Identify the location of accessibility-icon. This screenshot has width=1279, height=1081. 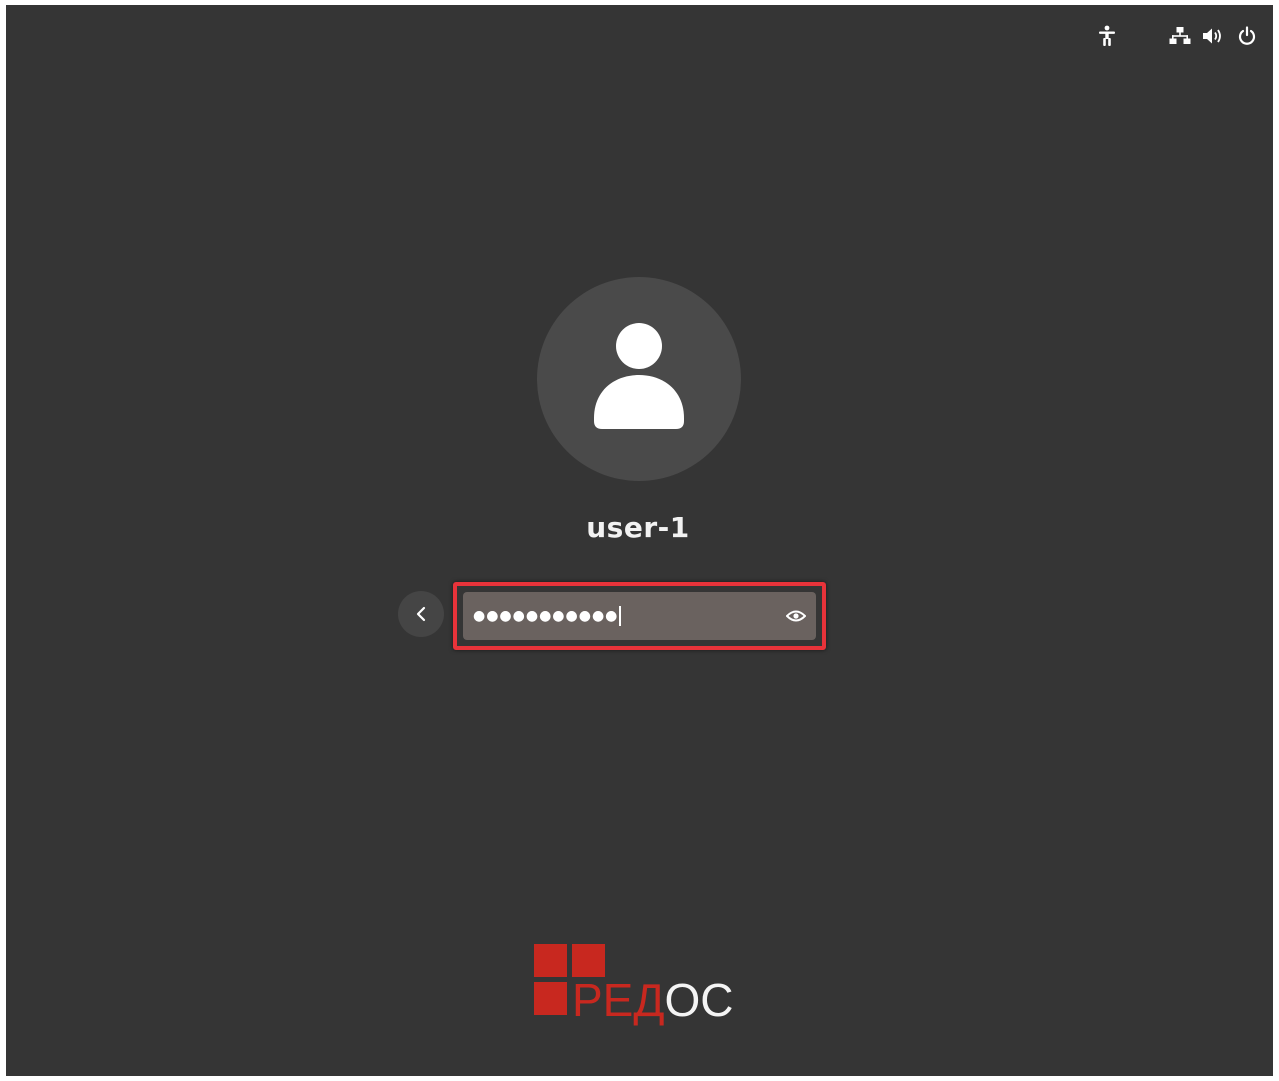
(1107, 36).